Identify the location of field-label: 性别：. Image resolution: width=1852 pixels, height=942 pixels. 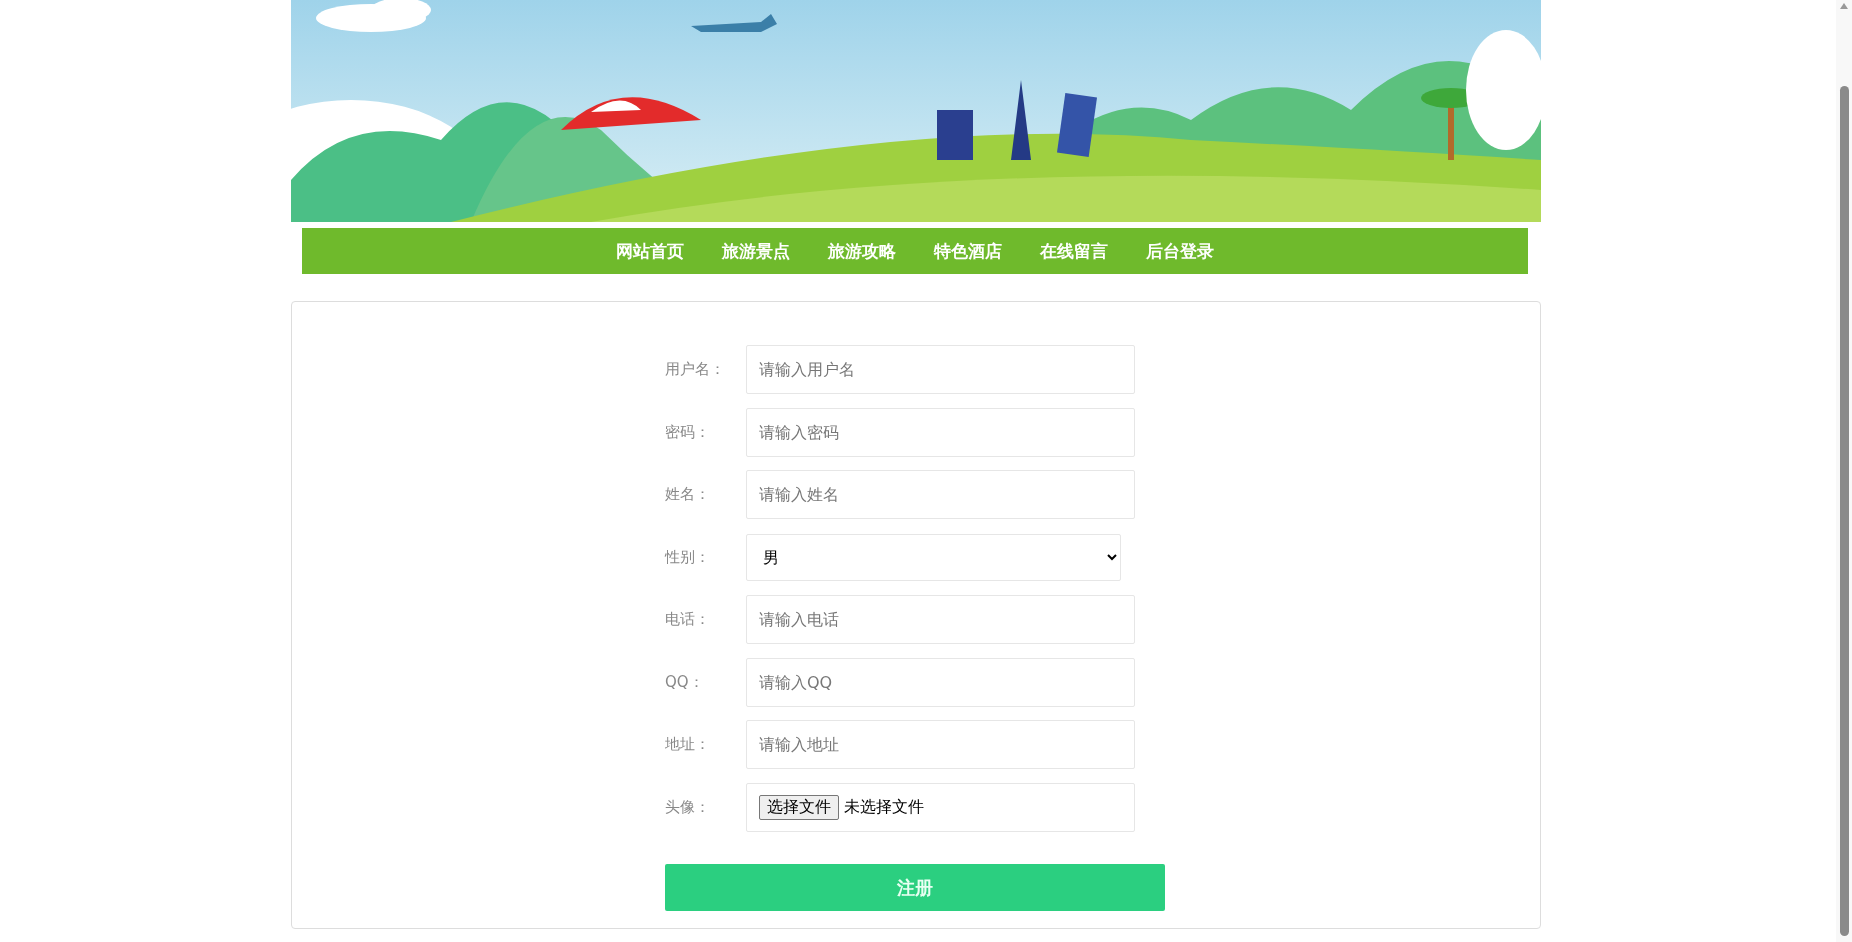
(688, 557).